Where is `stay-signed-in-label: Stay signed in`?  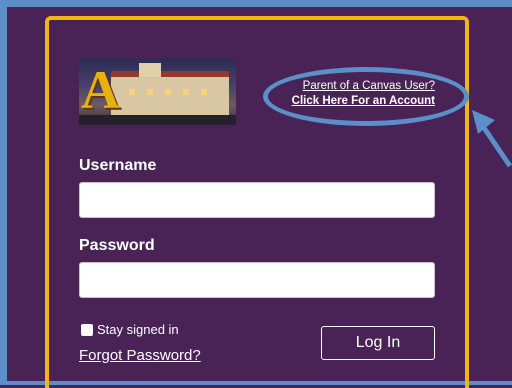 stay-signed-in-label: Stay signed in is located at coordinates (138, 329).